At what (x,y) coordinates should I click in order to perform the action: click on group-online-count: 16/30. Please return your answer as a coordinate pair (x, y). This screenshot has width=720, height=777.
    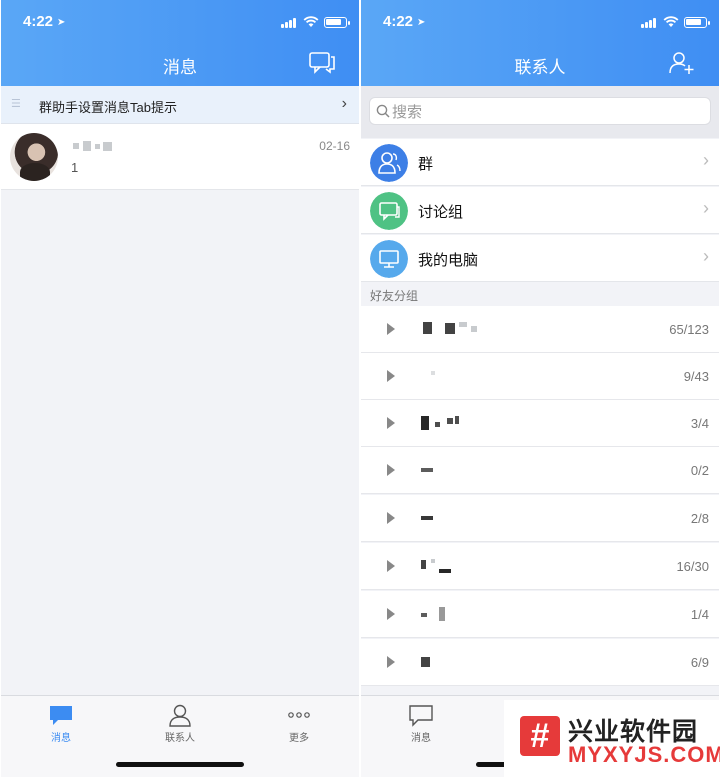
    Looking at the image, I should click on (692, 566).